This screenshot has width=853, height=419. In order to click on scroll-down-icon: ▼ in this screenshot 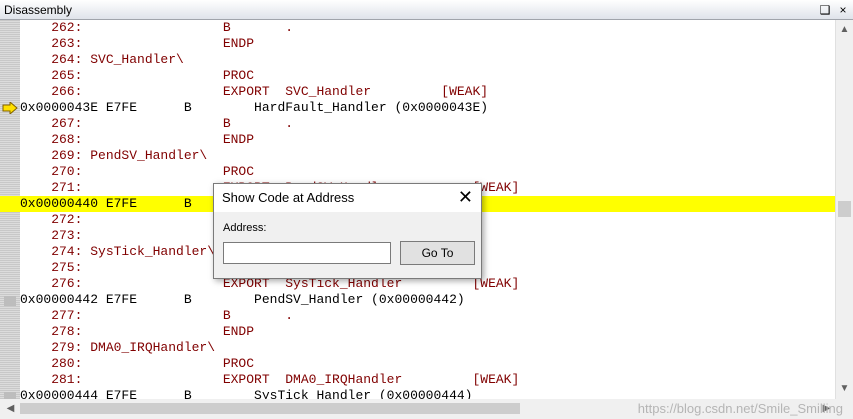, I will do `click(844, 389)`.